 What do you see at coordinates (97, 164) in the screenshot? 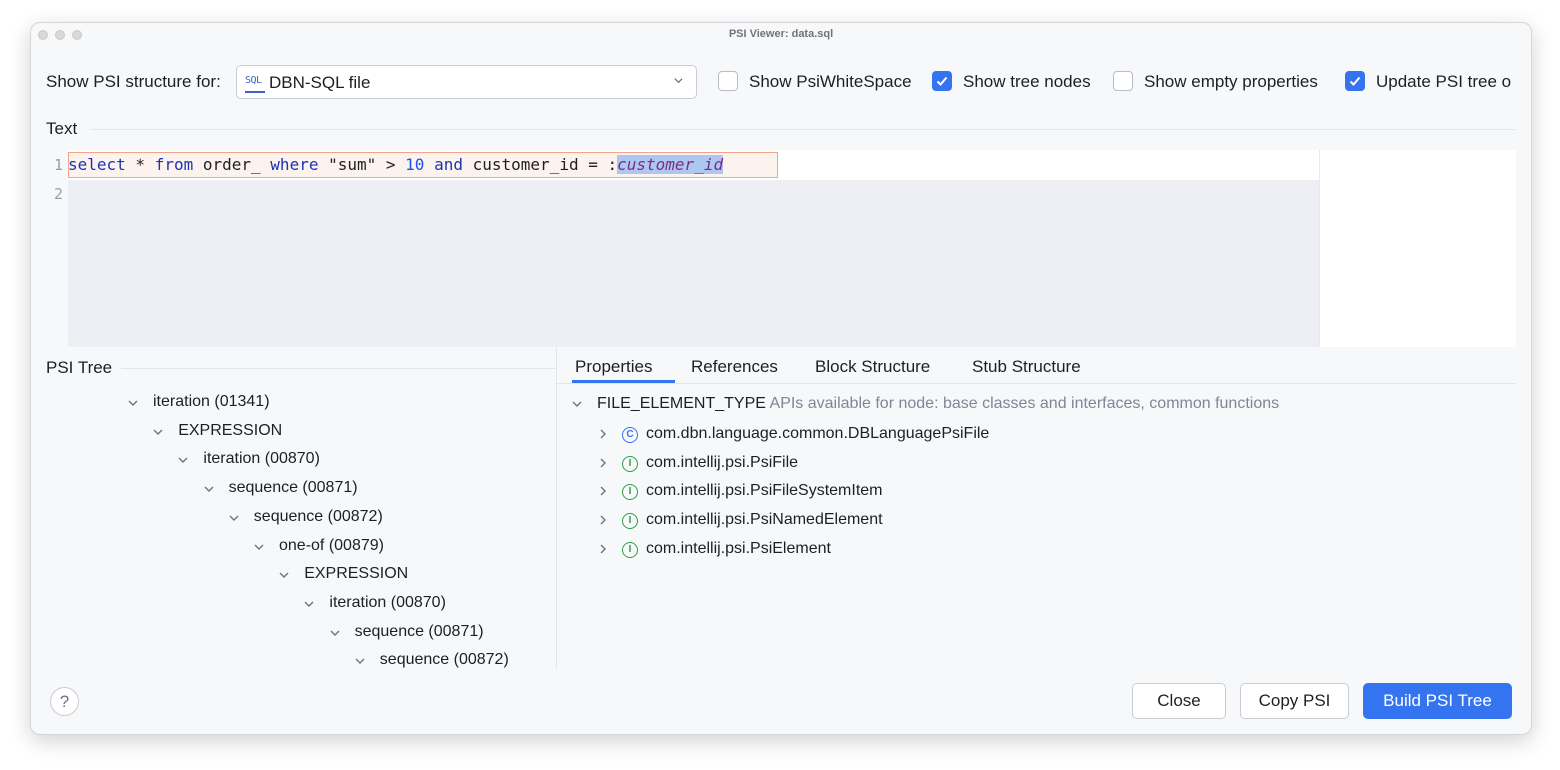
I see `keyword: select` at bounding box center [97, 164].